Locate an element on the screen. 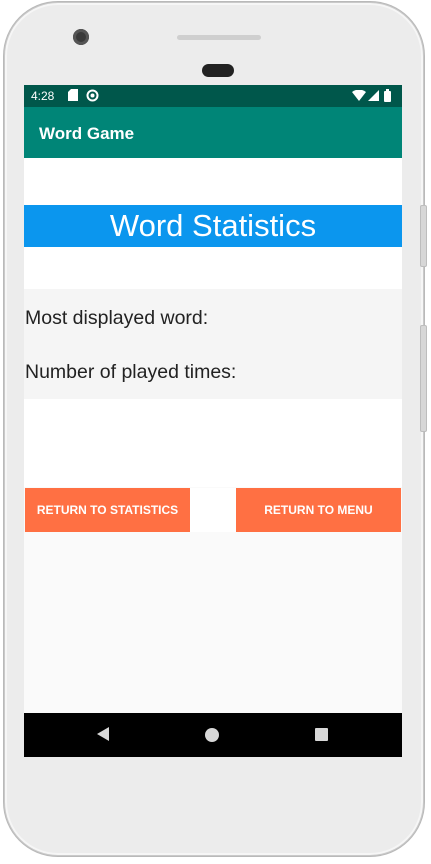  most-displayed-word-label: Most displayed word: is located at coordinates (117, 318).